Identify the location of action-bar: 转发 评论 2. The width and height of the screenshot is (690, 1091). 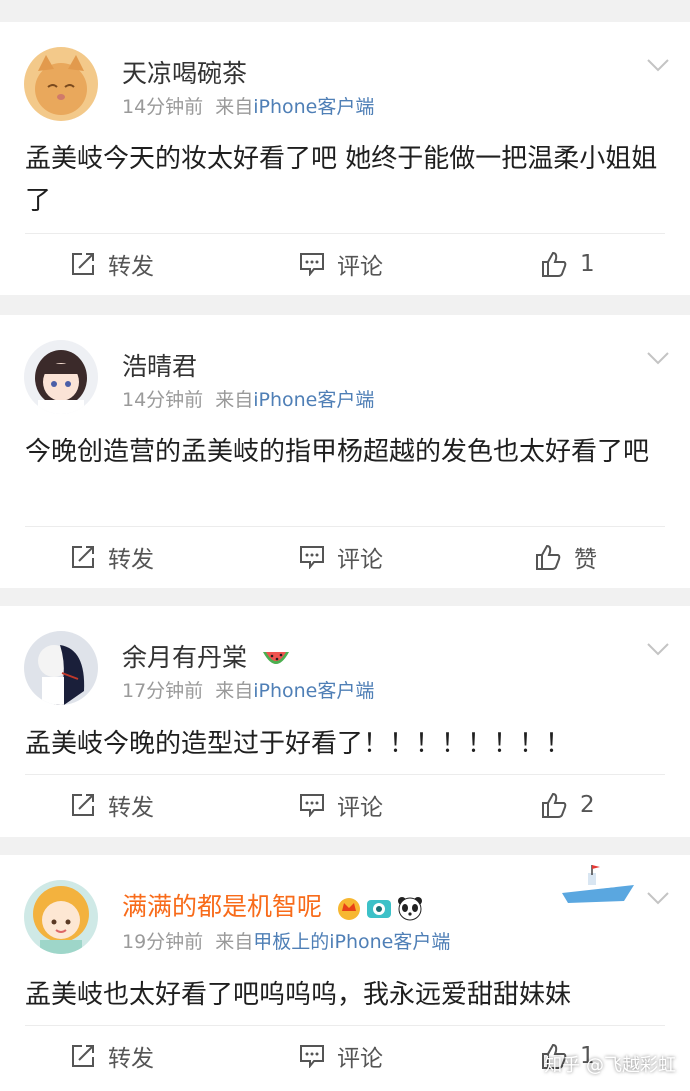
(345, 805).